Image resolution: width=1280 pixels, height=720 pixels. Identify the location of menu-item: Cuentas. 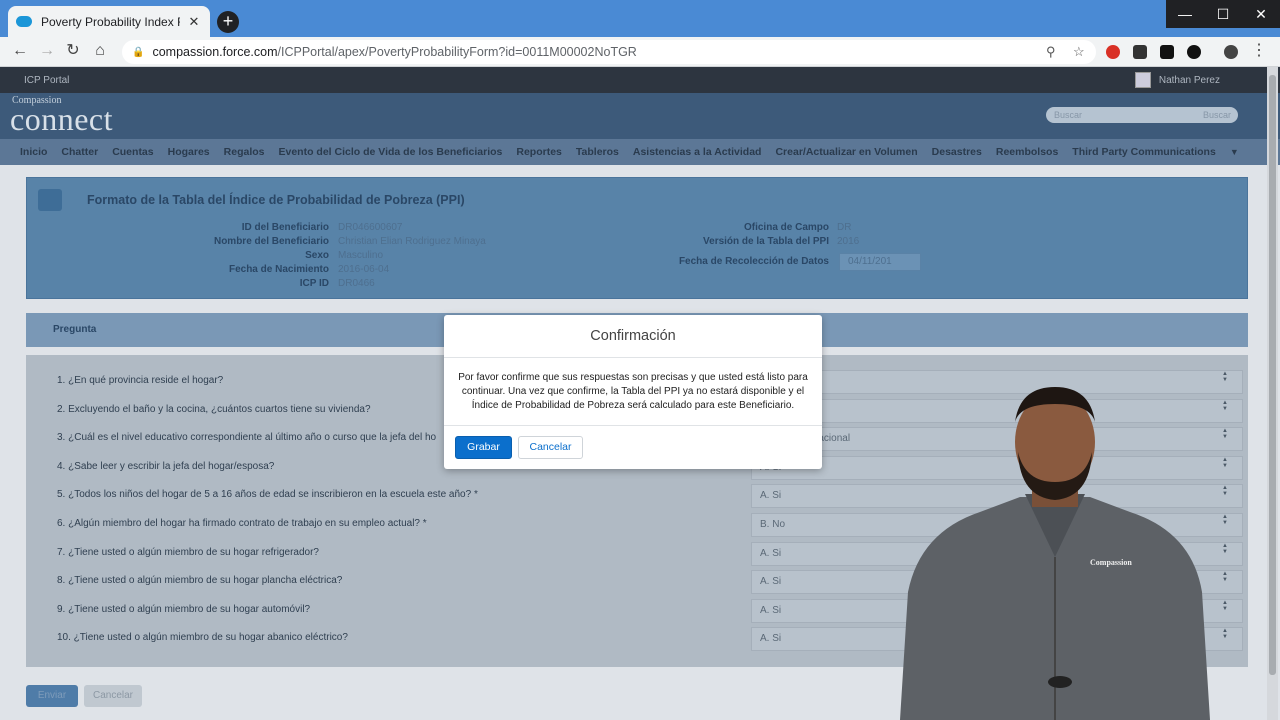
(132, 152).